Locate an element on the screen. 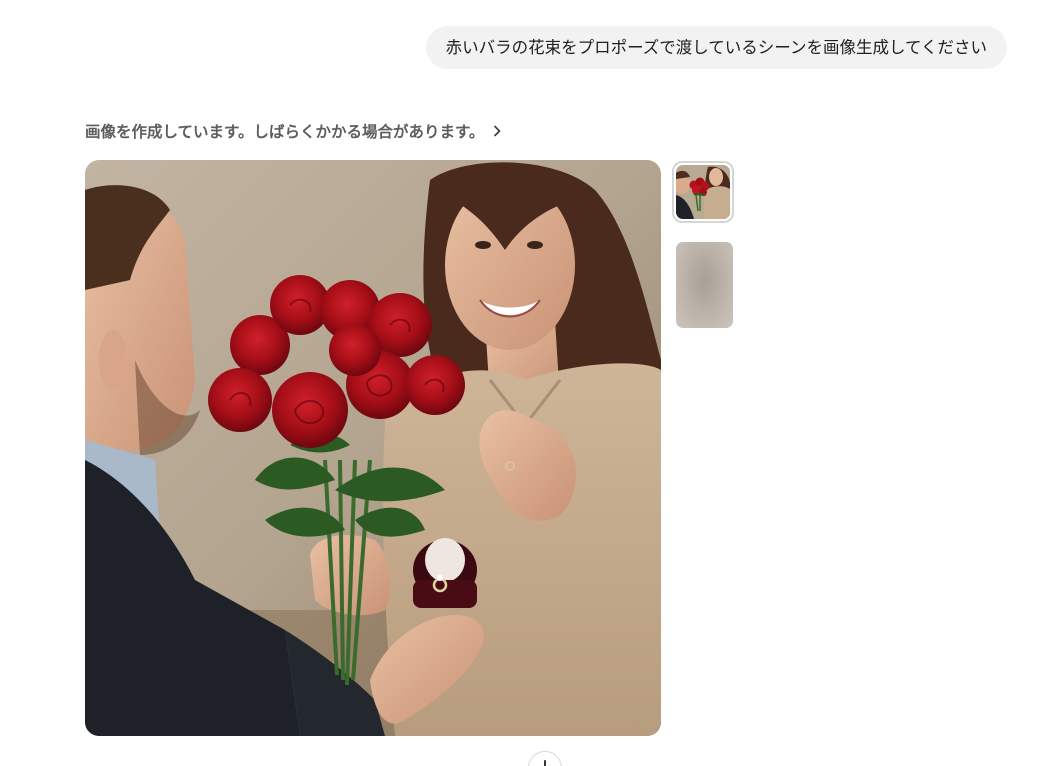  loading-placeholder is located at coordinates (704, 285).